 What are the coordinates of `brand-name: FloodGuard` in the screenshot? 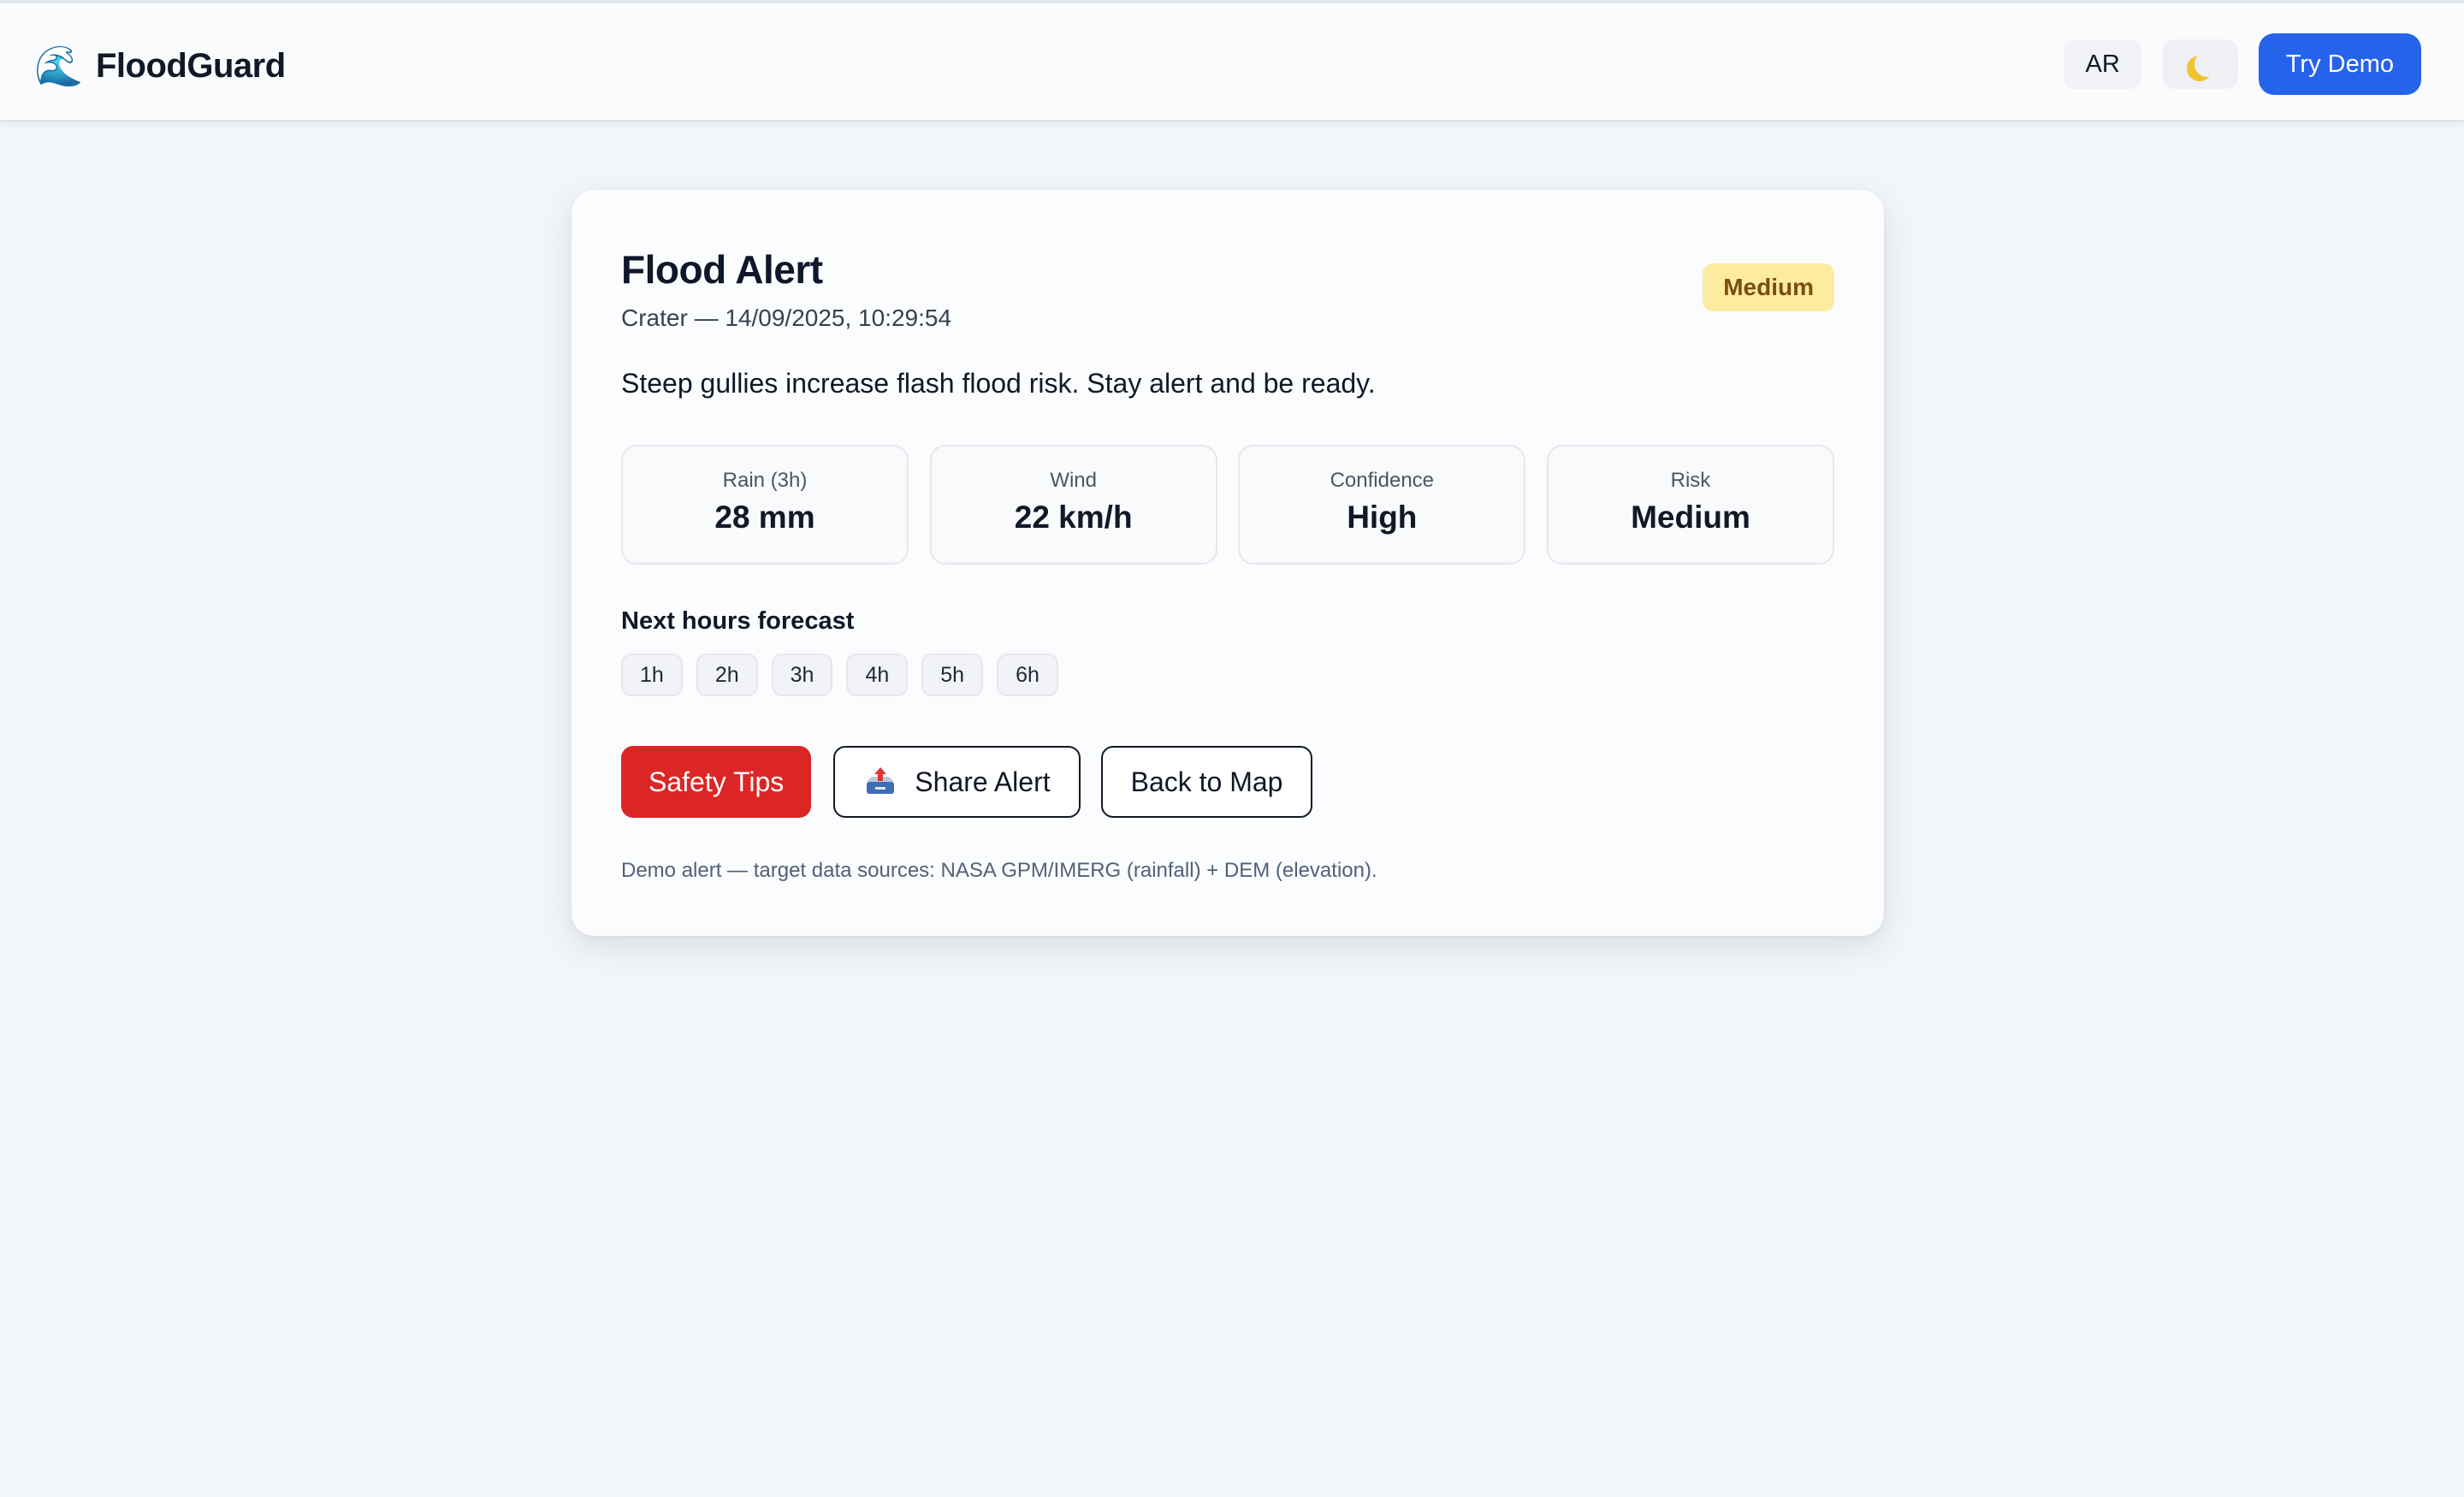 It's located at (191, 65).